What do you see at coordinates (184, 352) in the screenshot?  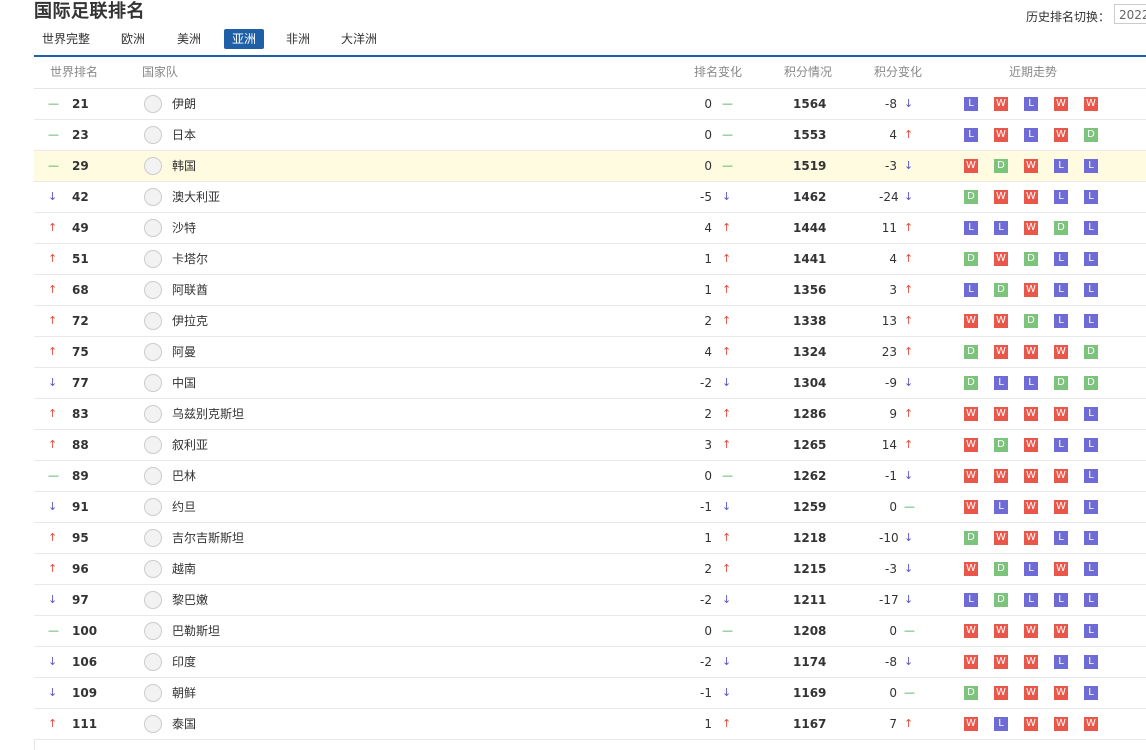 I see `team-name: 阿曼` at bounding box center [184, 352].